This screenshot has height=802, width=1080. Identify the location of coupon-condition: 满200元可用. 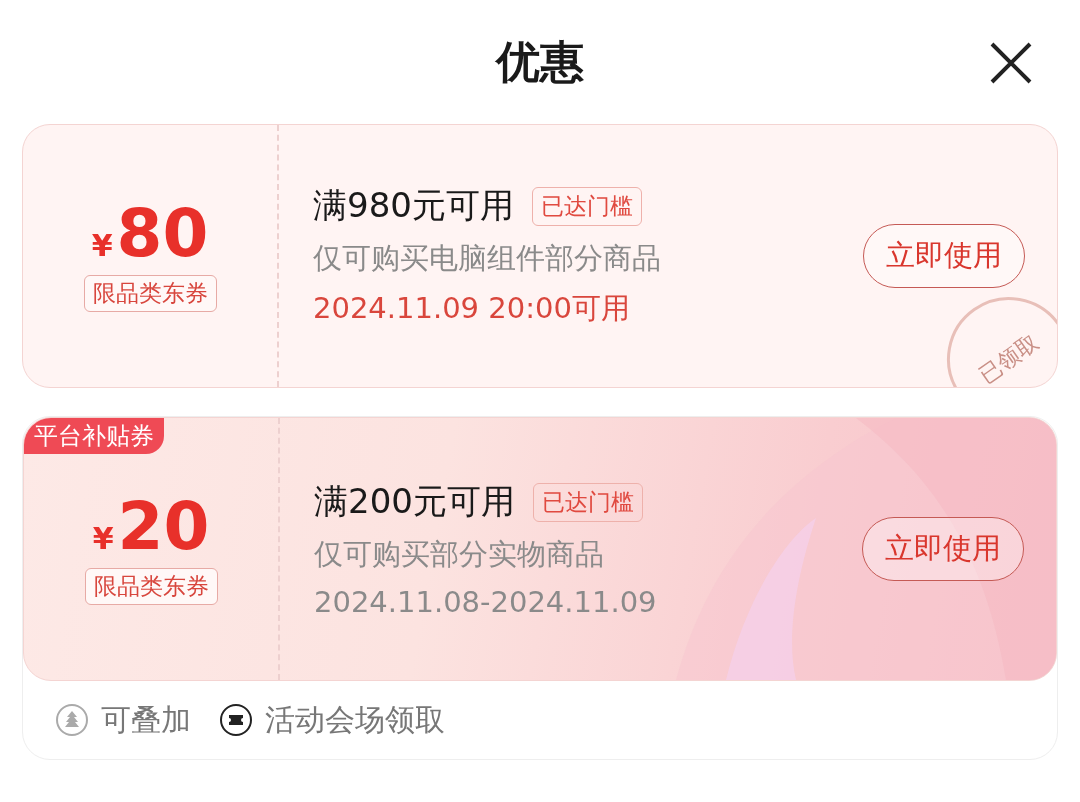
(414, 501).